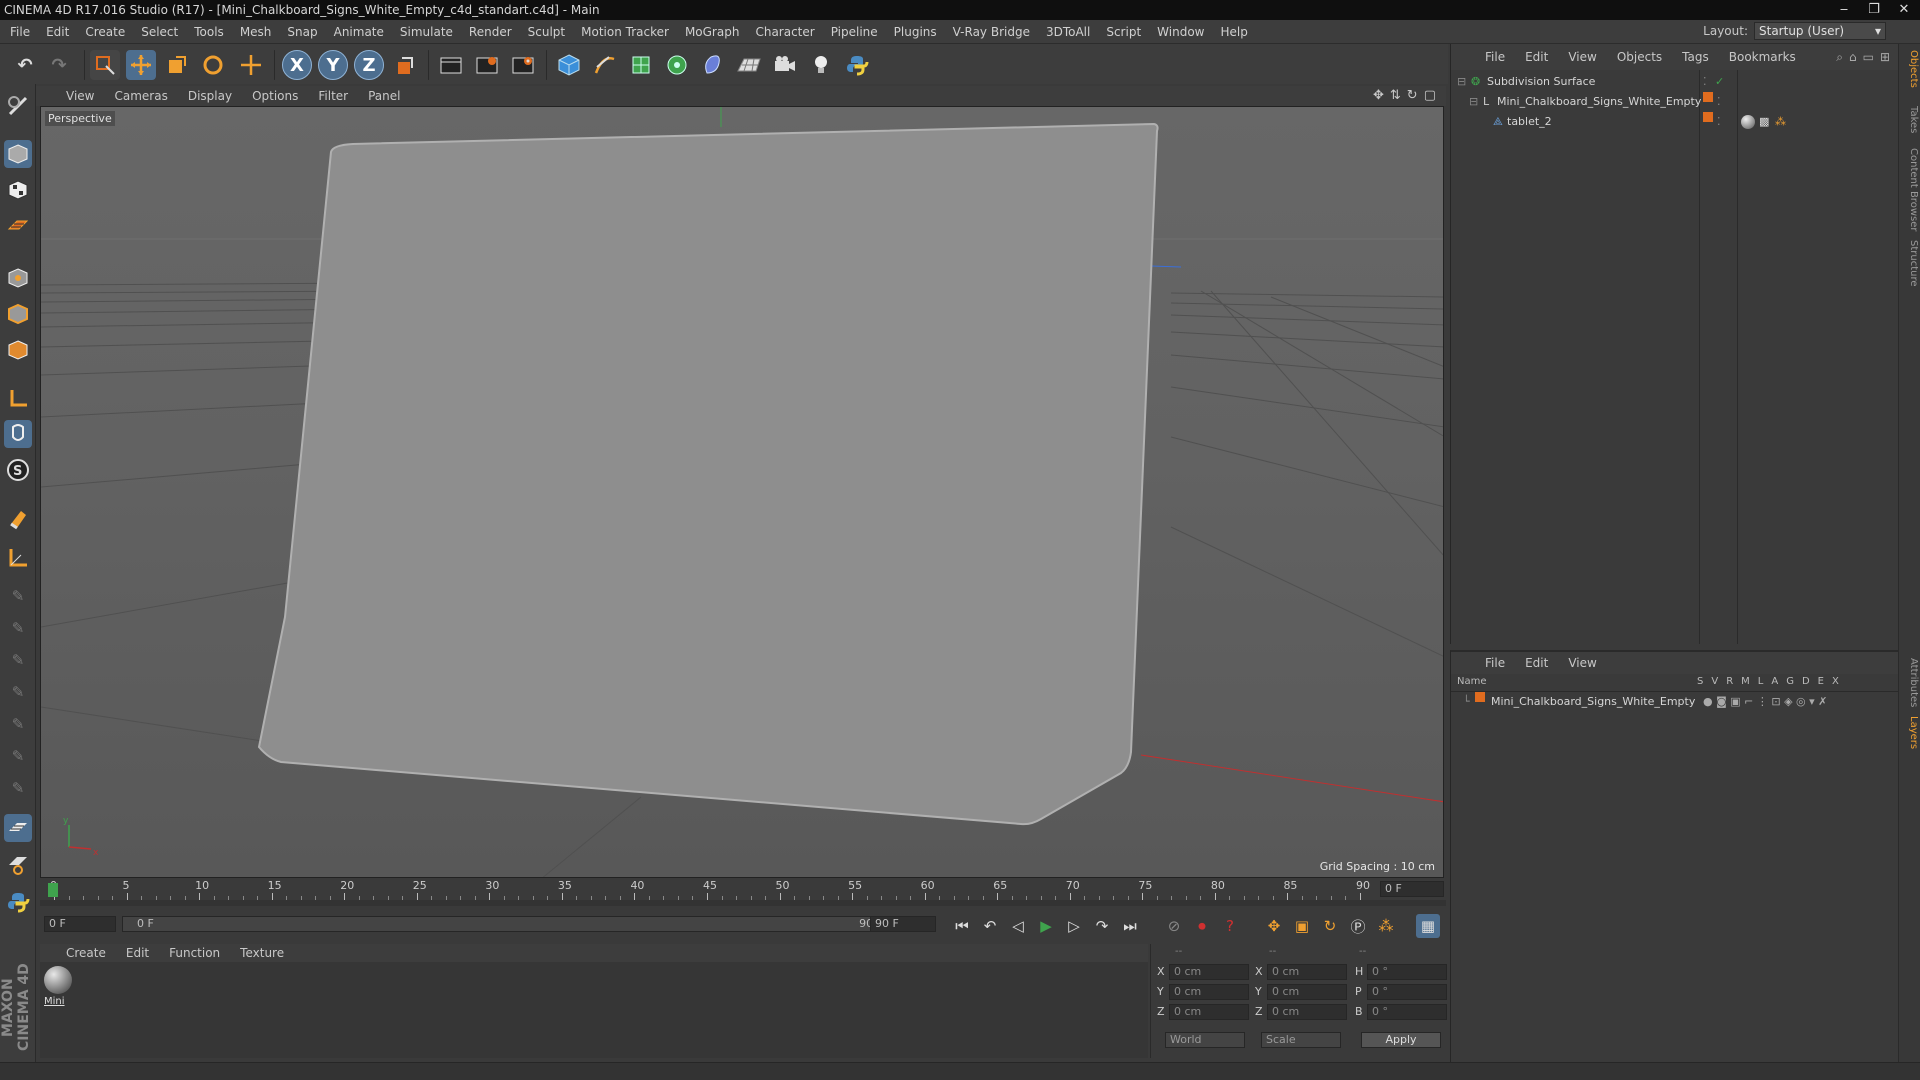 The width and height of the screenshot is (1920, 1080). Describe the element at coordinates (1302, 926) in the screenshot. I see `key-scale-icon: ▣` at that location.